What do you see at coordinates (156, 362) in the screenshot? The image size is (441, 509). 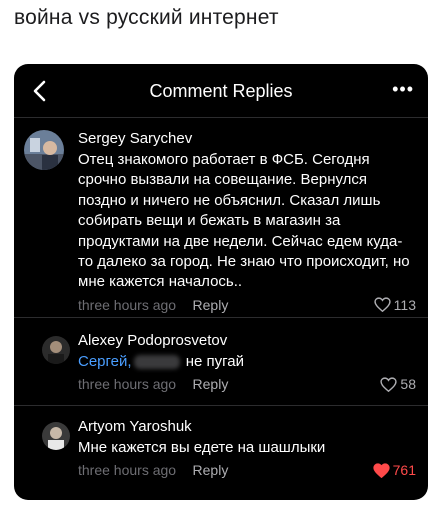 I see `redacted-mark` at bounding box center [156, 362].